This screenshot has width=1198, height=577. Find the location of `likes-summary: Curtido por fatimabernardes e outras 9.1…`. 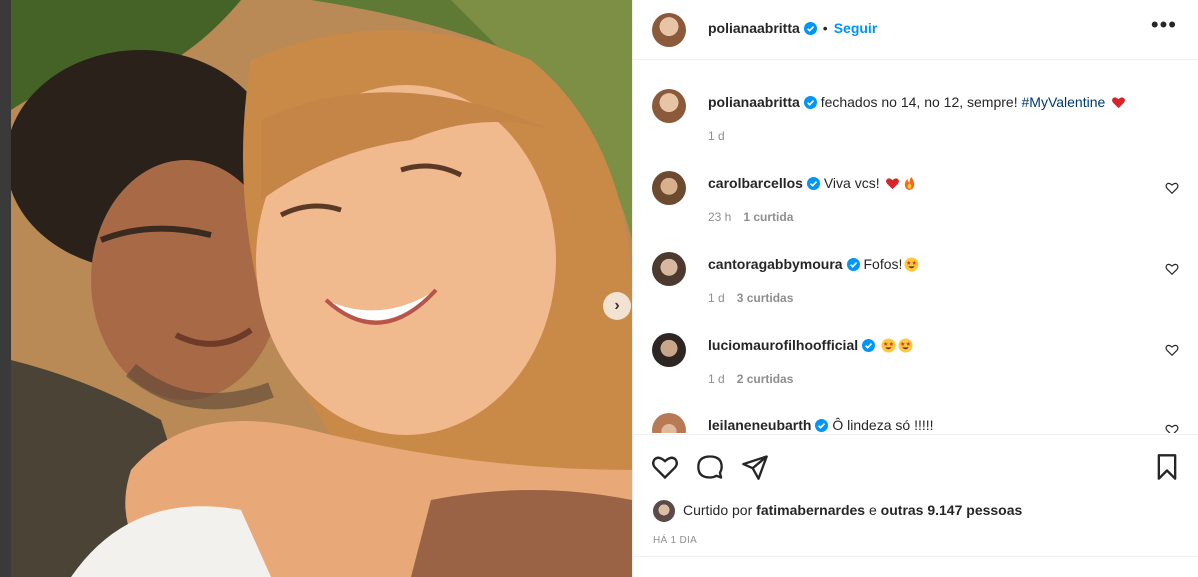

likes-summary: Curtido por fatimabernardes e outras 9.1… is located at coordinates (852, 510).